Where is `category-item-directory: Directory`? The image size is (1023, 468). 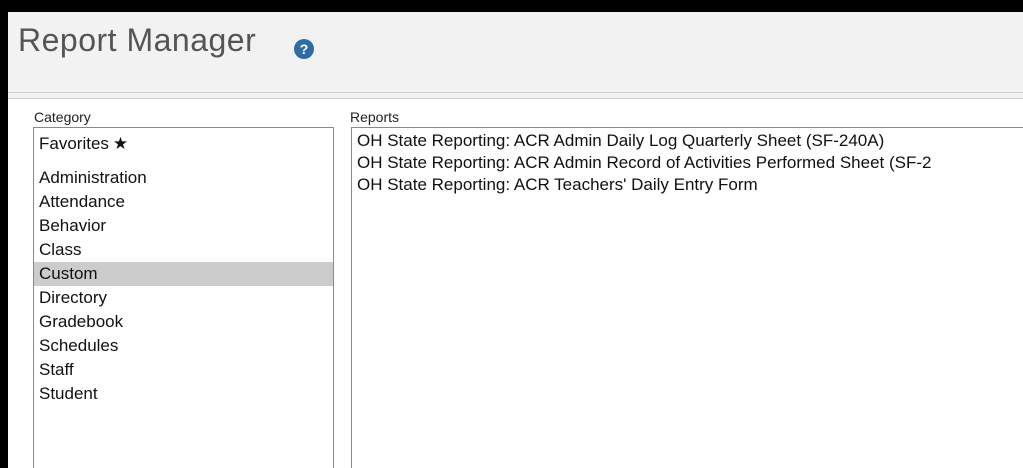 category-item-directory: Directory is located at coordinates (183, 298).